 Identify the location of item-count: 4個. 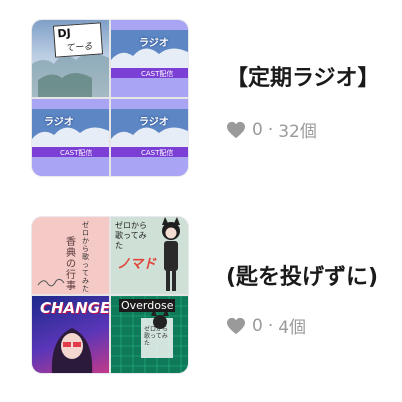
(292, 328).